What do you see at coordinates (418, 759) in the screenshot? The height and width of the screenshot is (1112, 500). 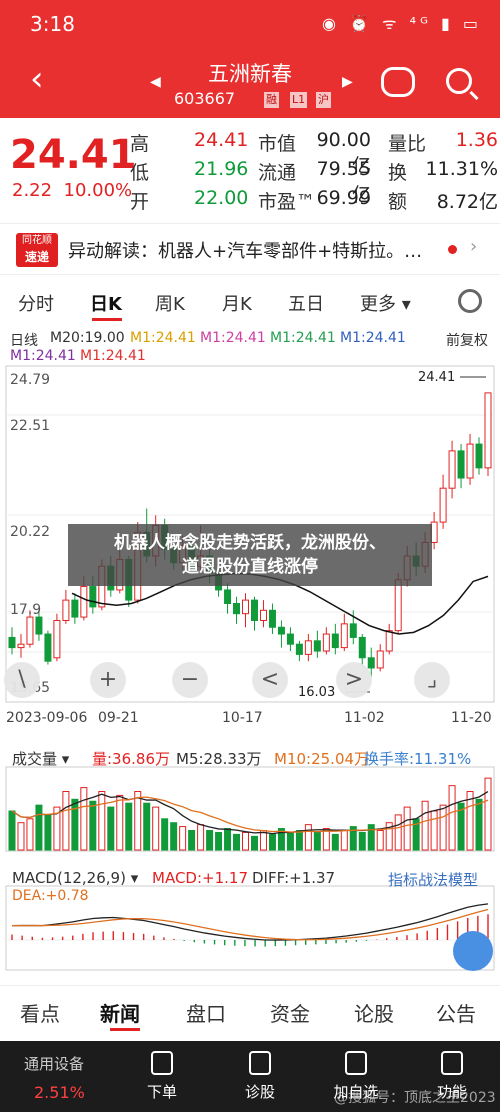 I see `volume-legend-item: 换手率:11.31%` at bounding box center [418, 759].